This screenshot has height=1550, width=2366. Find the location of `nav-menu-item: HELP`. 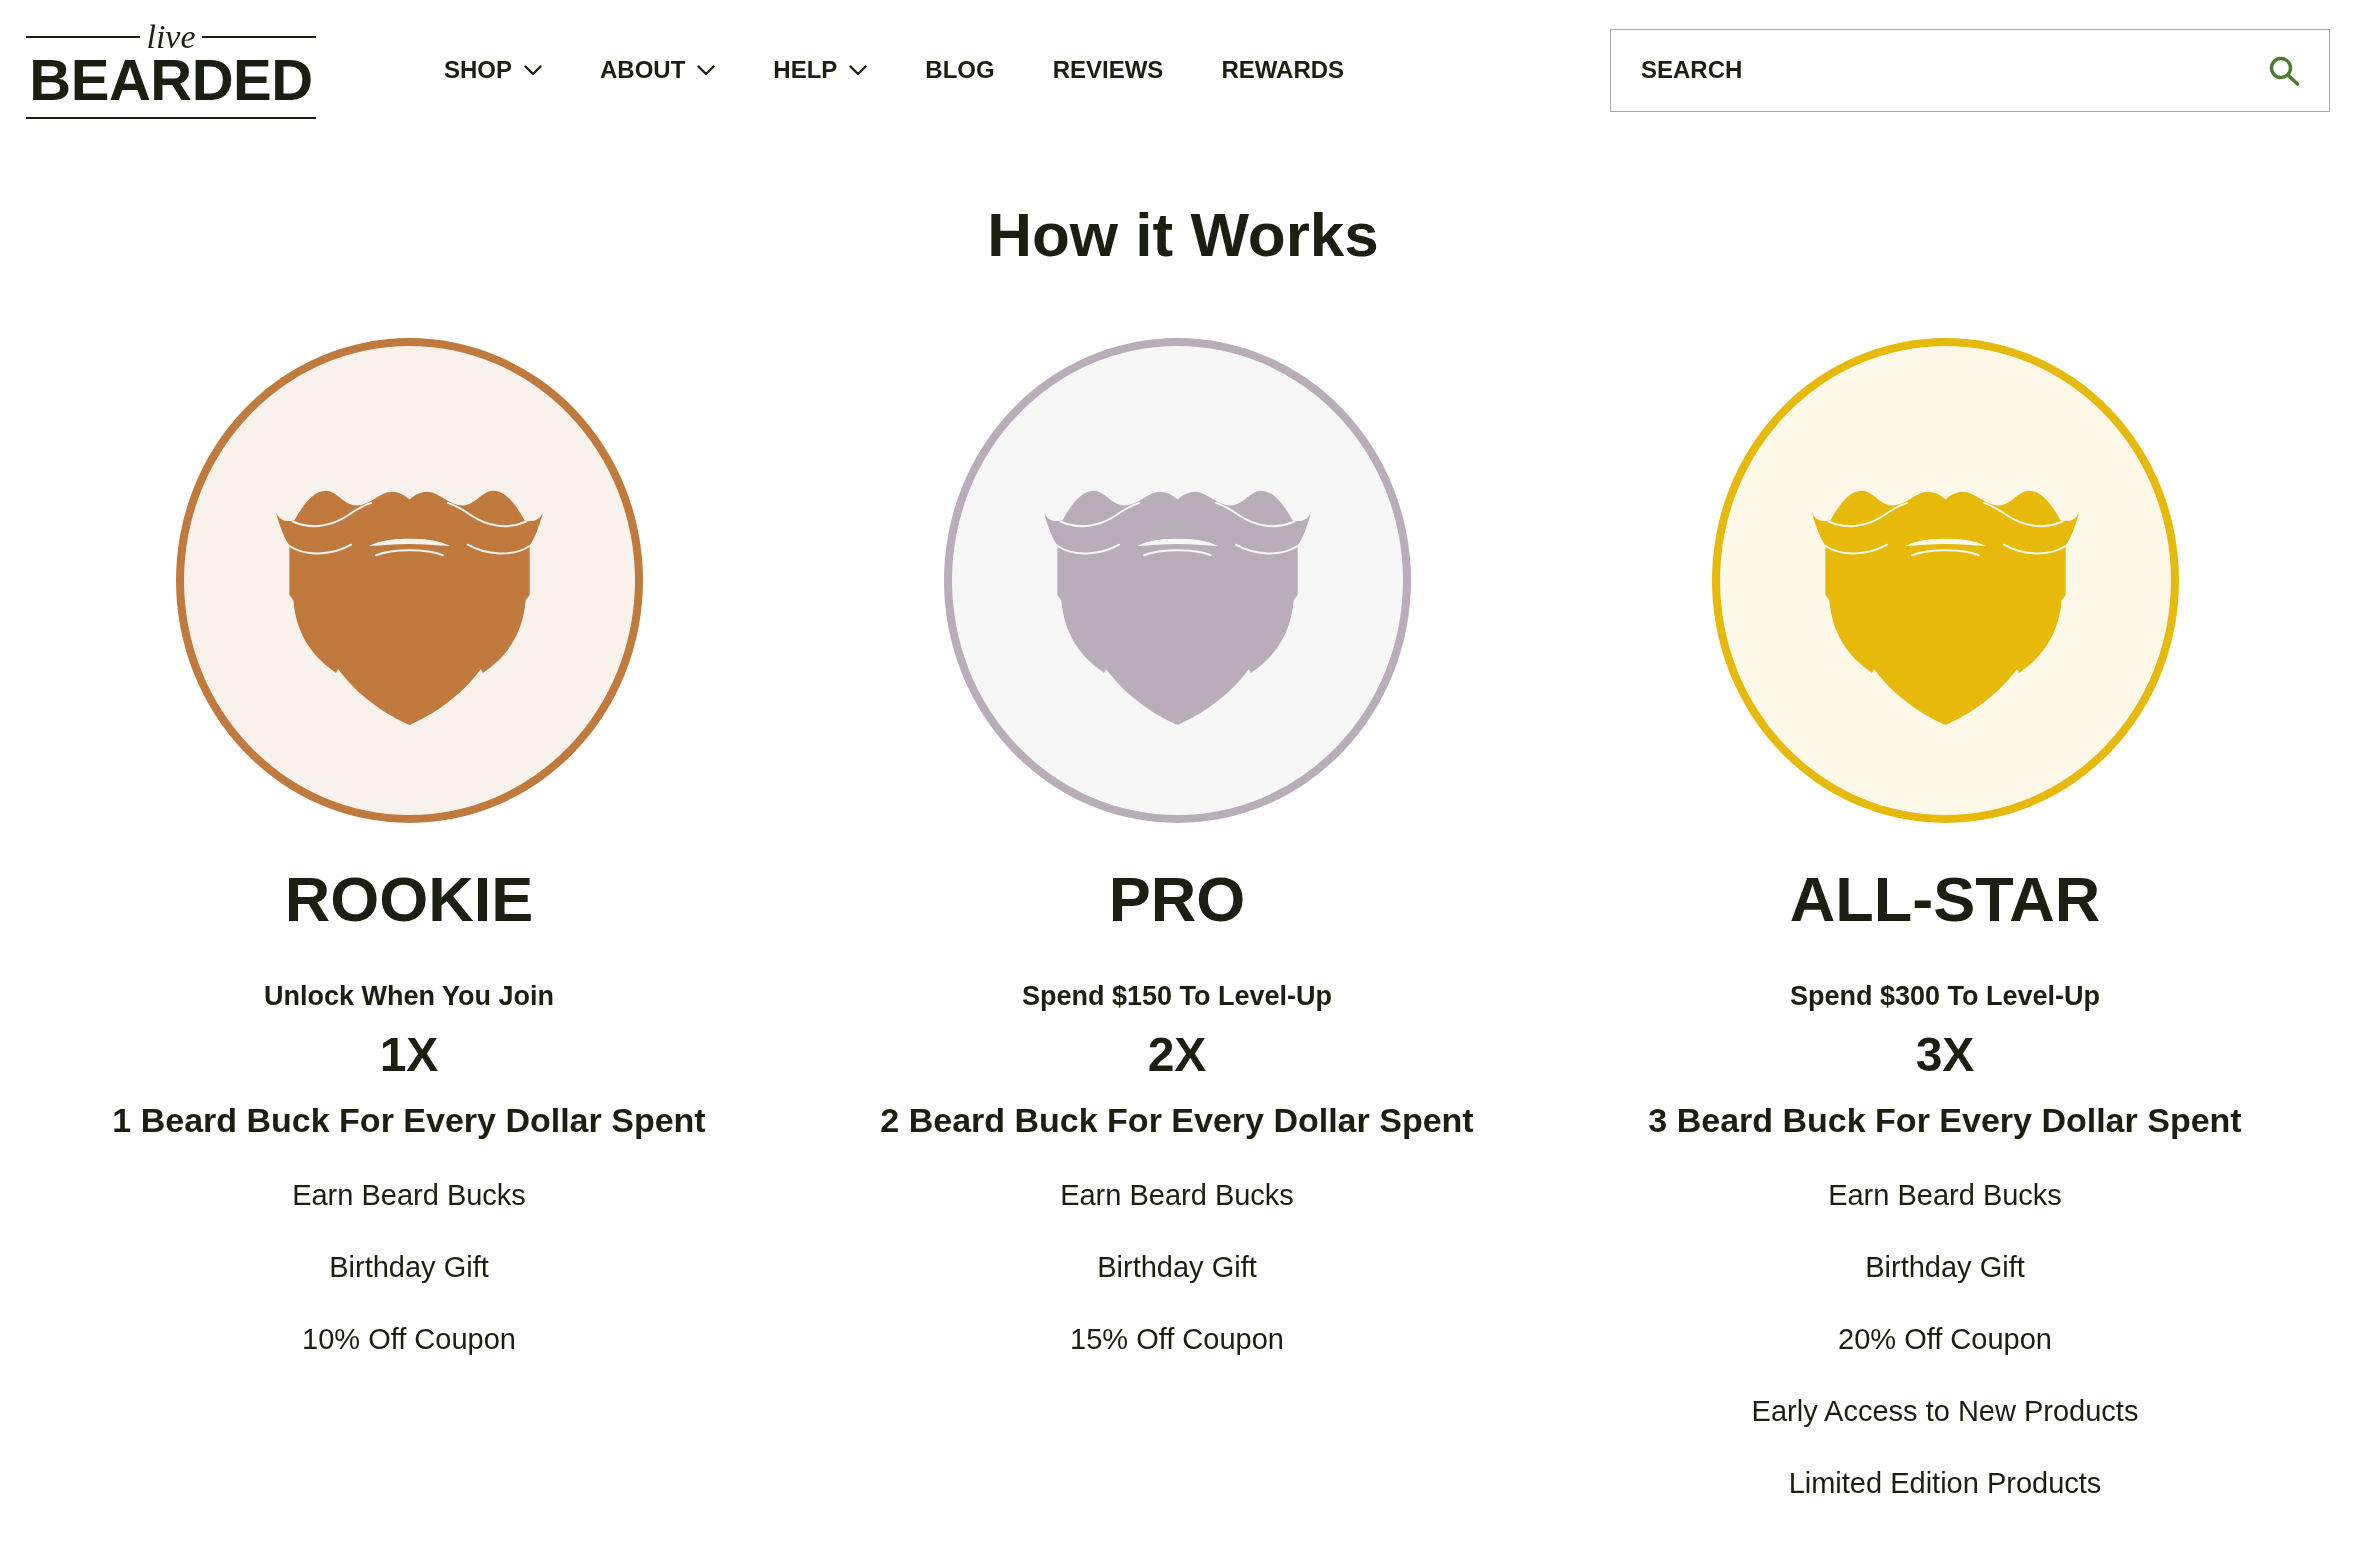

nav-menu-item: HELP is located at coordinates (820, 70).